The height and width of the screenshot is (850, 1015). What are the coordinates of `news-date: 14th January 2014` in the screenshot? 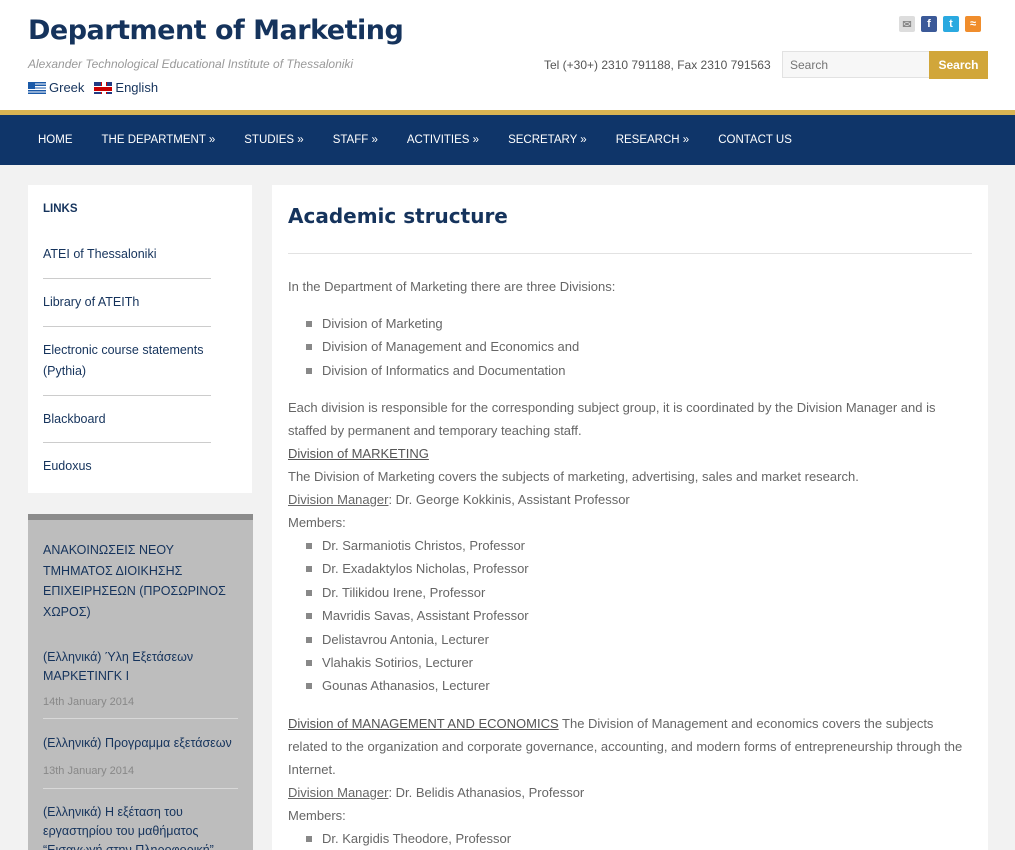 It's located at (89, 702).